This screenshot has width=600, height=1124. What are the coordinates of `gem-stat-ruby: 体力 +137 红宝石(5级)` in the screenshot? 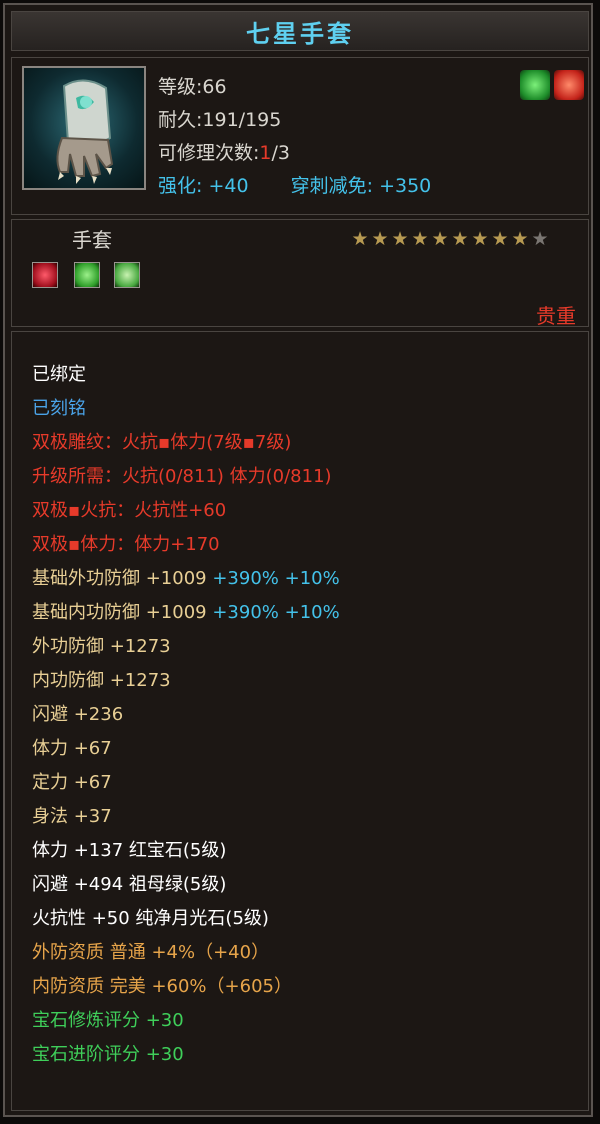 It's located at (129, 850).